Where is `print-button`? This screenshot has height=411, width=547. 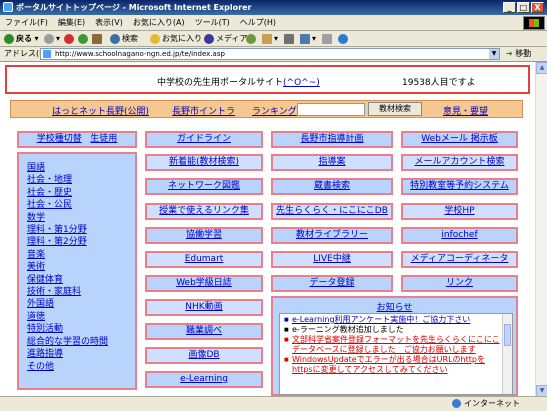
print-button is located at coordinates (290, 39).